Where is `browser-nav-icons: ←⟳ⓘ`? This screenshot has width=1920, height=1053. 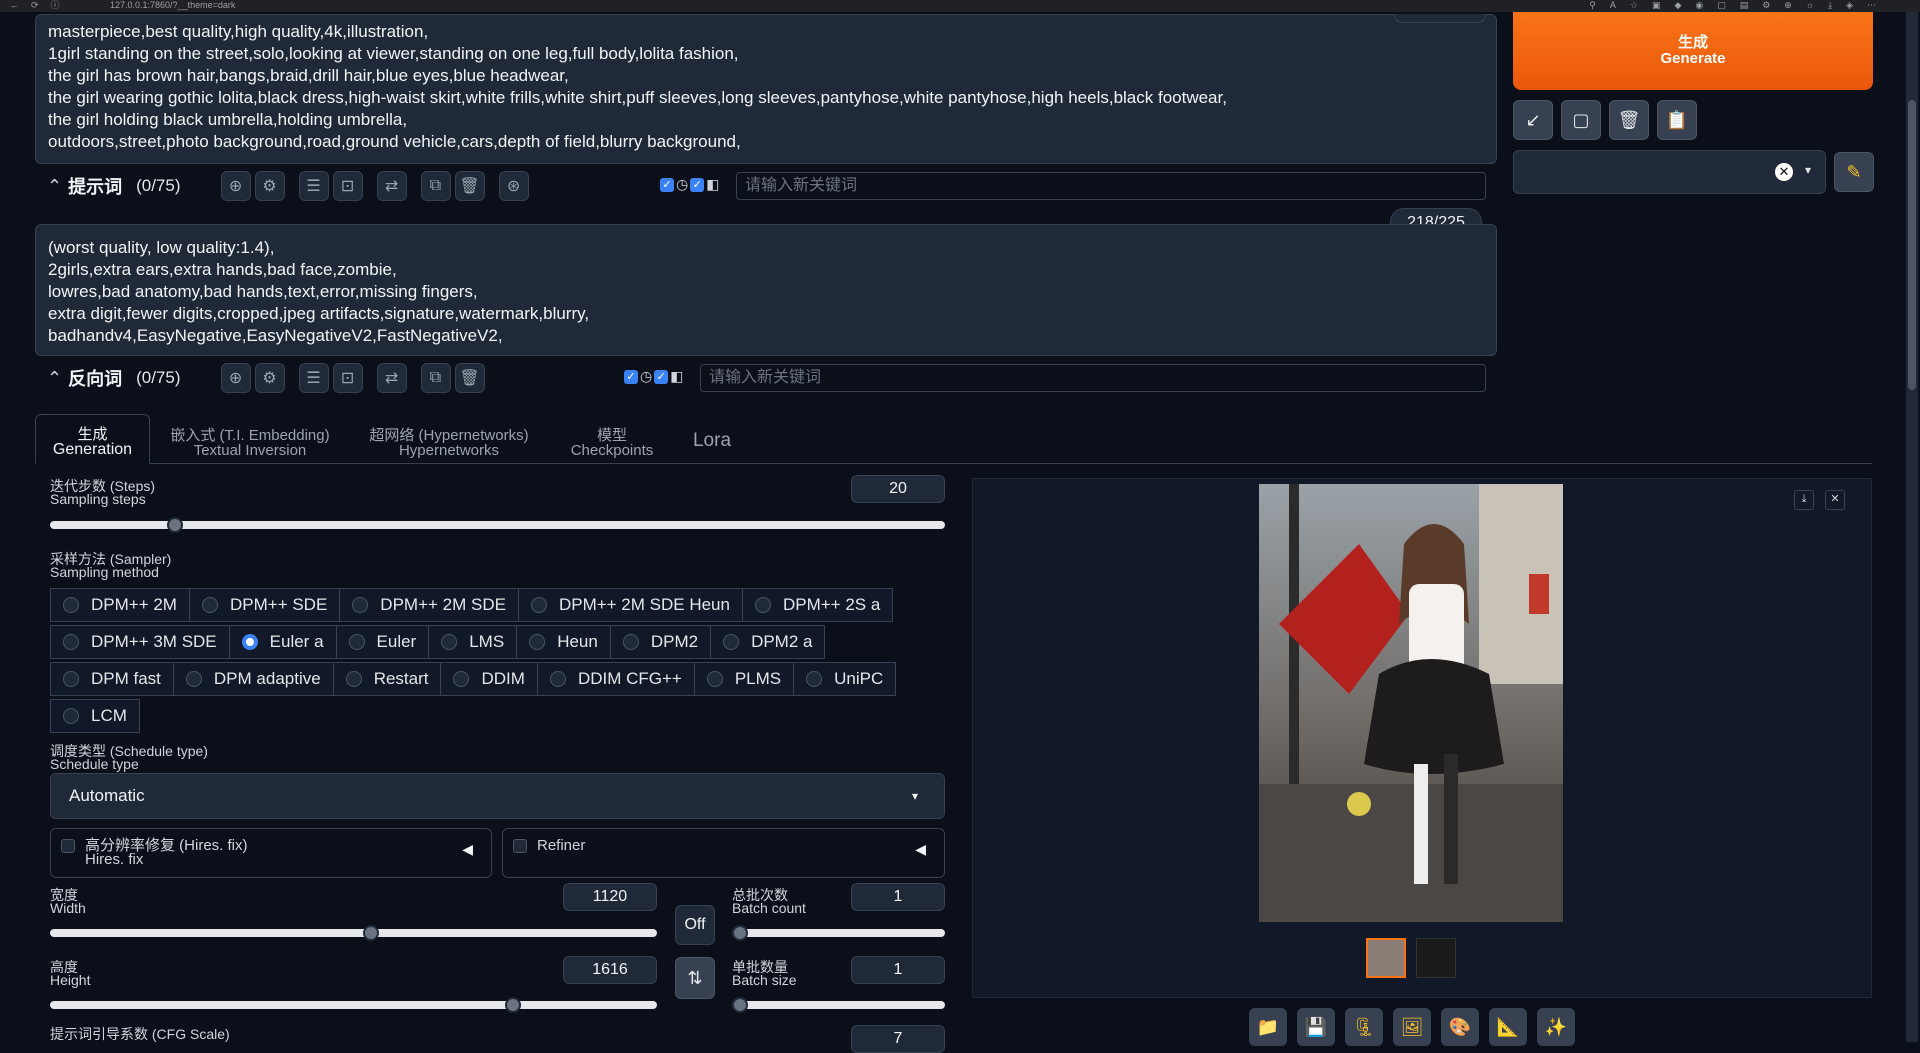
browser-nav-icons: ←⟳ⓘ is located at coordinates (41, 5).